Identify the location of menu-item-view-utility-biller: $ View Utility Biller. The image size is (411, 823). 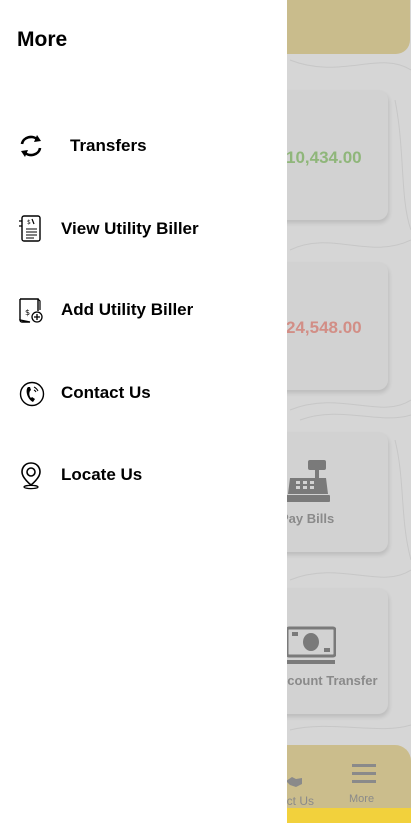
(143, 230).